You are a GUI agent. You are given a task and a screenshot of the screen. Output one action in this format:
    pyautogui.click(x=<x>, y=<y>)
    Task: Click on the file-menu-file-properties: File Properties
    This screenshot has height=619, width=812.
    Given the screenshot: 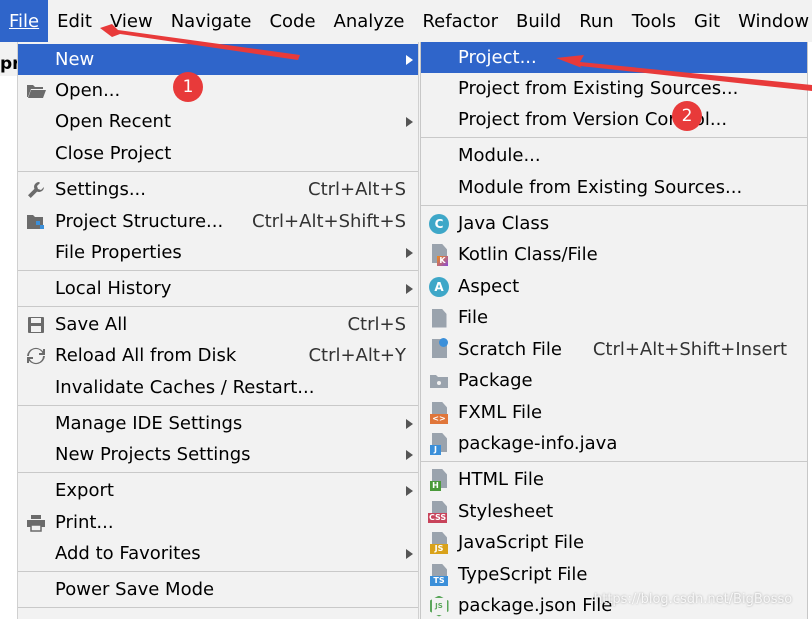 What is the action you would take?
    pyautogui.click(x=218, y=252)
    